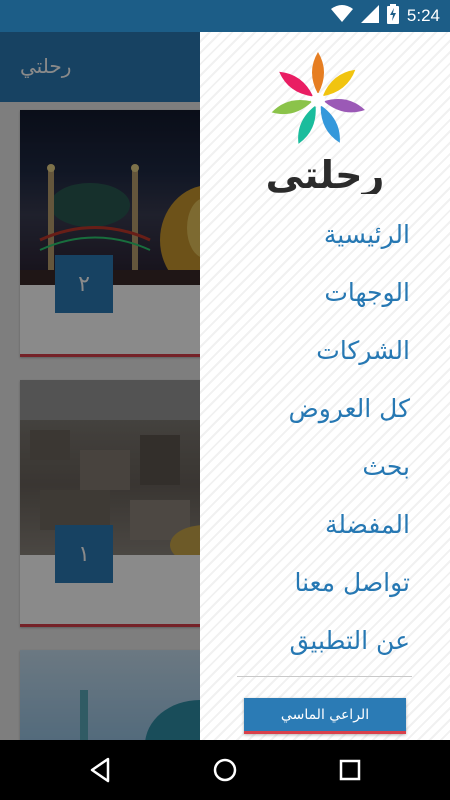 The image size is (450, 800). I want to click on app-logo: رحلتي, so click(325, 122).